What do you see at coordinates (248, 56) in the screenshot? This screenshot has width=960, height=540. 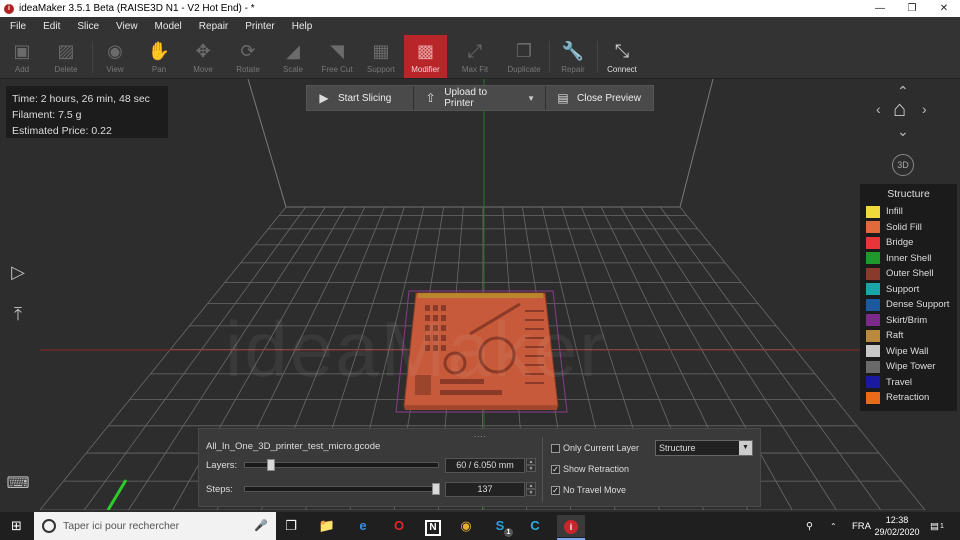 I see `rotate-button: ⟳ Rotate` at bounding box center [248, 56].